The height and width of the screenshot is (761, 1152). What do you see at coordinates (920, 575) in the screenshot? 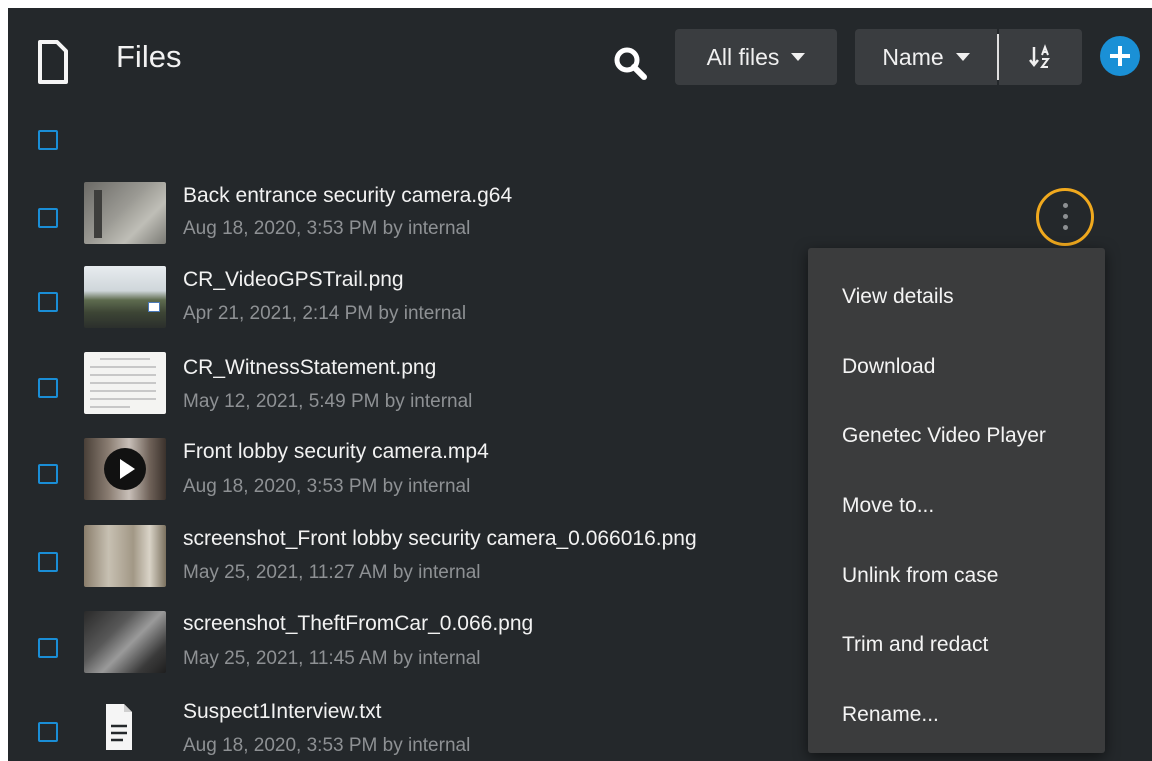
I see `menu-item-label: Unlink from case` at bounding box center [920, 575].